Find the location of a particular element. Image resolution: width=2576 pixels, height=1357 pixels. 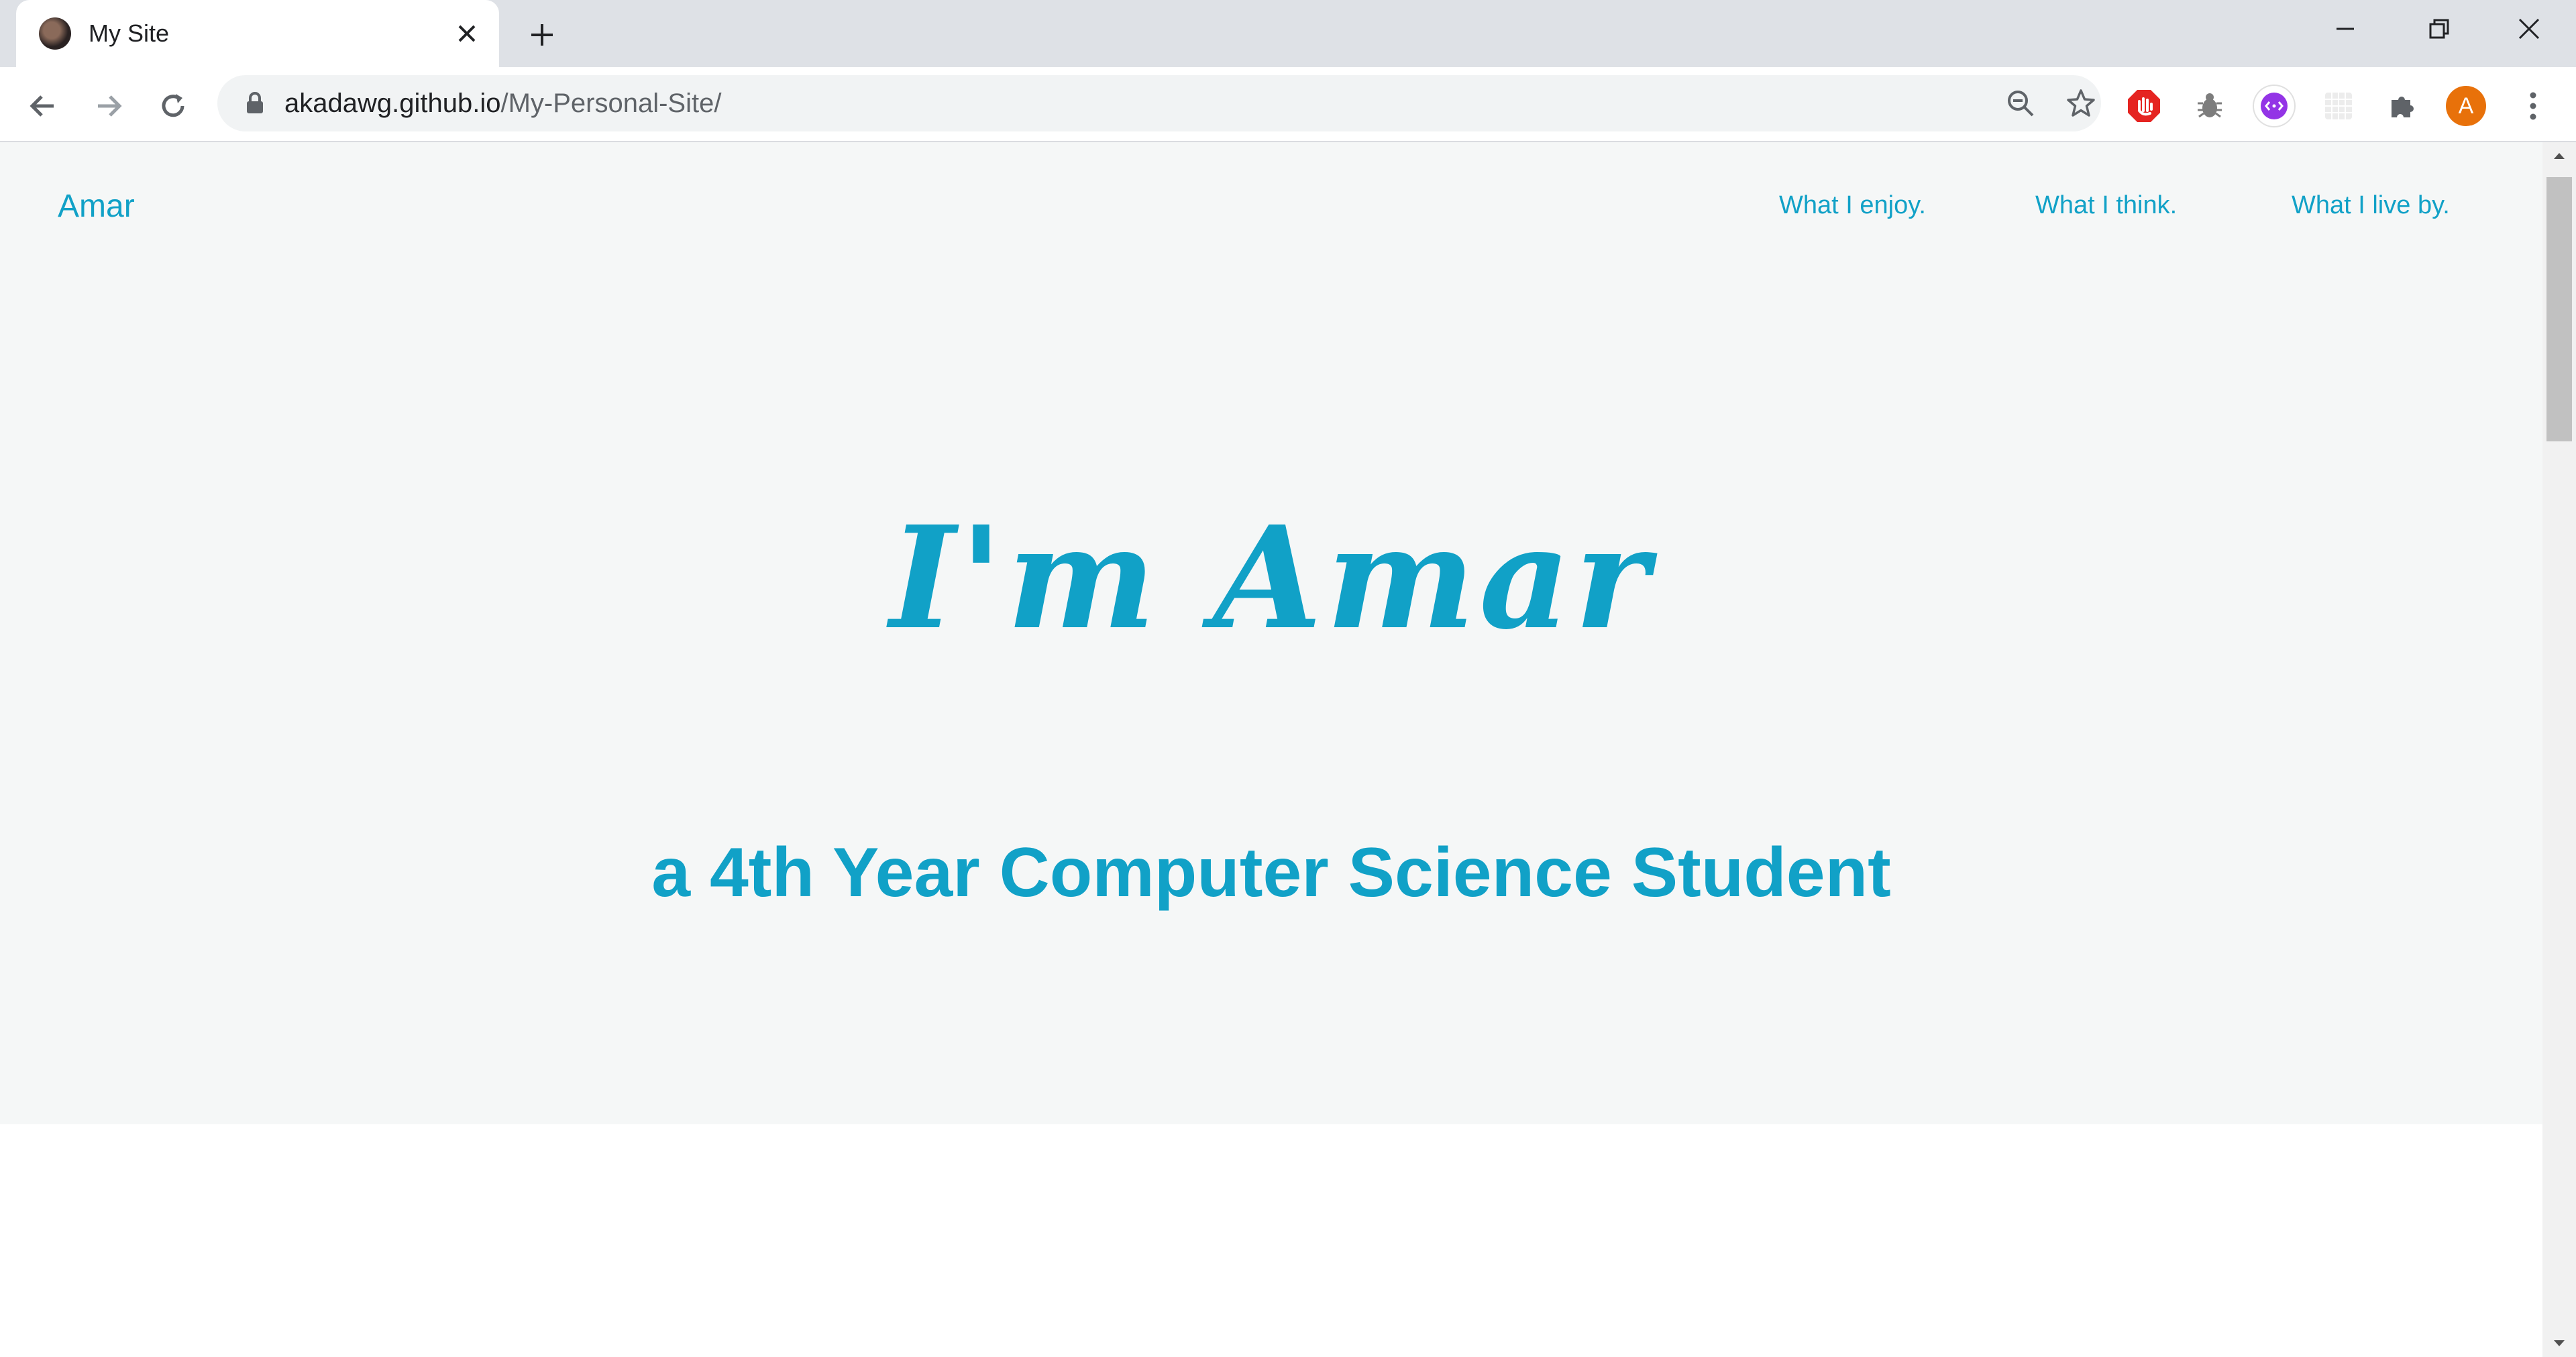

address-bar: akadawg.github.io/My-Personal-Site/ is located at coordinates (1159, 103).